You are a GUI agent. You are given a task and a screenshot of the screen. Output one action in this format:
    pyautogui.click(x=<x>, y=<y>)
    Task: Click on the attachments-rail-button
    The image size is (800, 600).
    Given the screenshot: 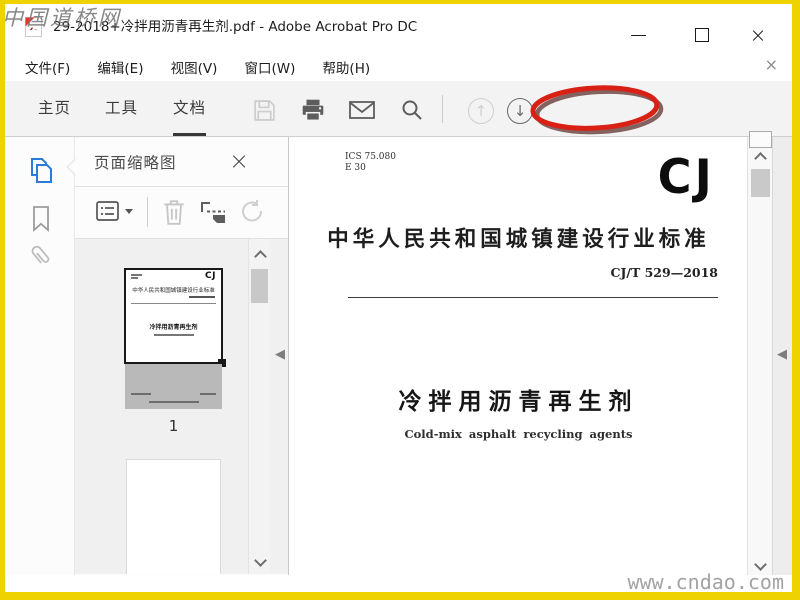 What is the action you would take?
    pyautogui.click(x=41, y=256)
    